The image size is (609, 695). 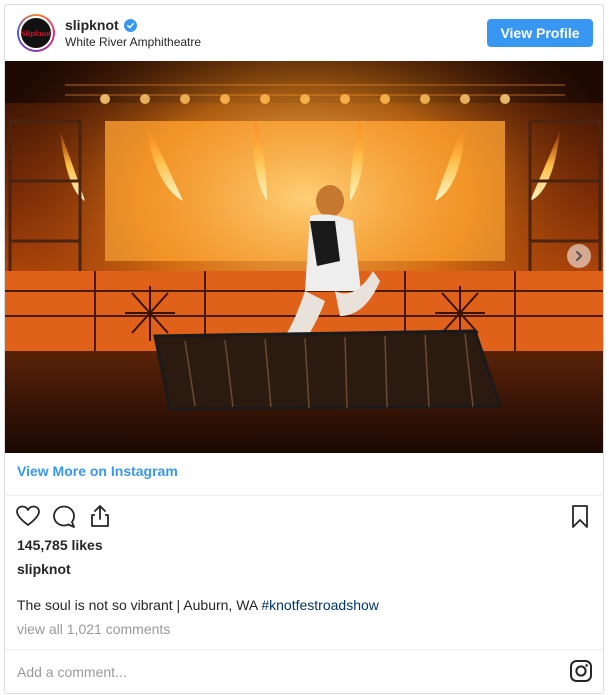 What do you see at coordinates (97, 471) in the screenshot?
I see `view-more-on-instagram-link: View More on Instagram` at bounding box center [97, 471].